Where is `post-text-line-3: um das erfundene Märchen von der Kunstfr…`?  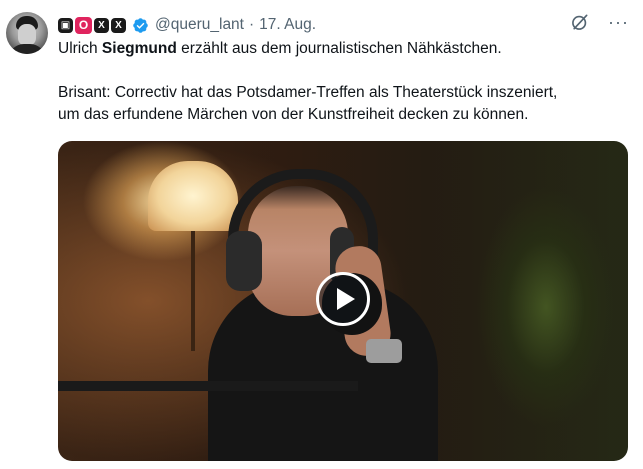
post-text-line-3: um das erfundene Märchen von der Kunstfr… is located at coordinates (293, 114).